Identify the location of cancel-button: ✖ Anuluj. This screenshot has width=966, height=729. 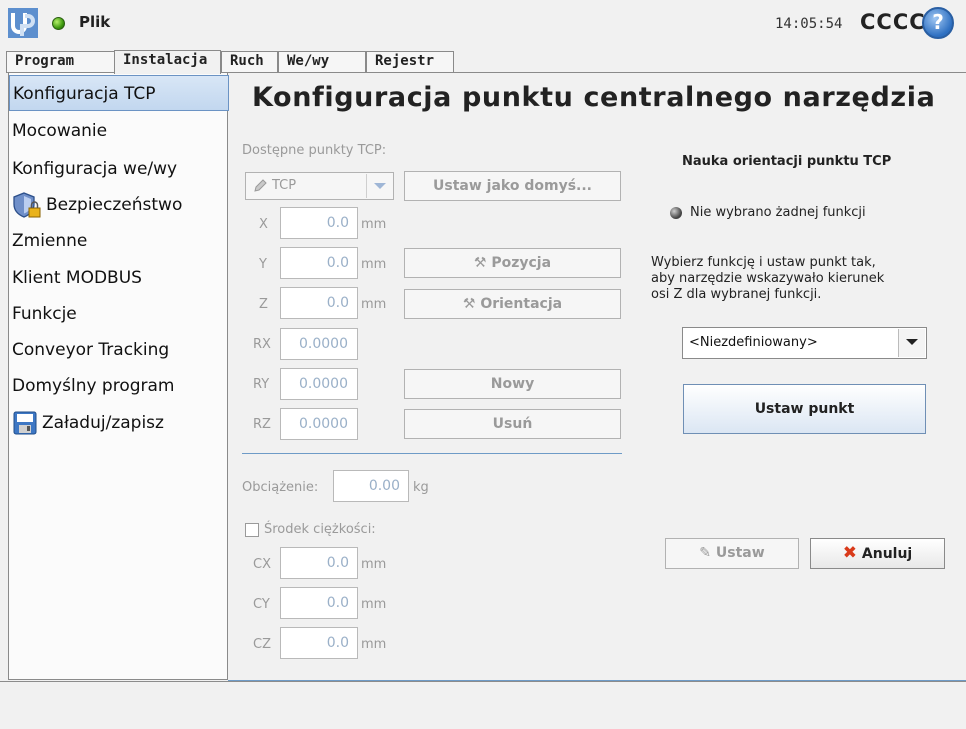
(877, 553).